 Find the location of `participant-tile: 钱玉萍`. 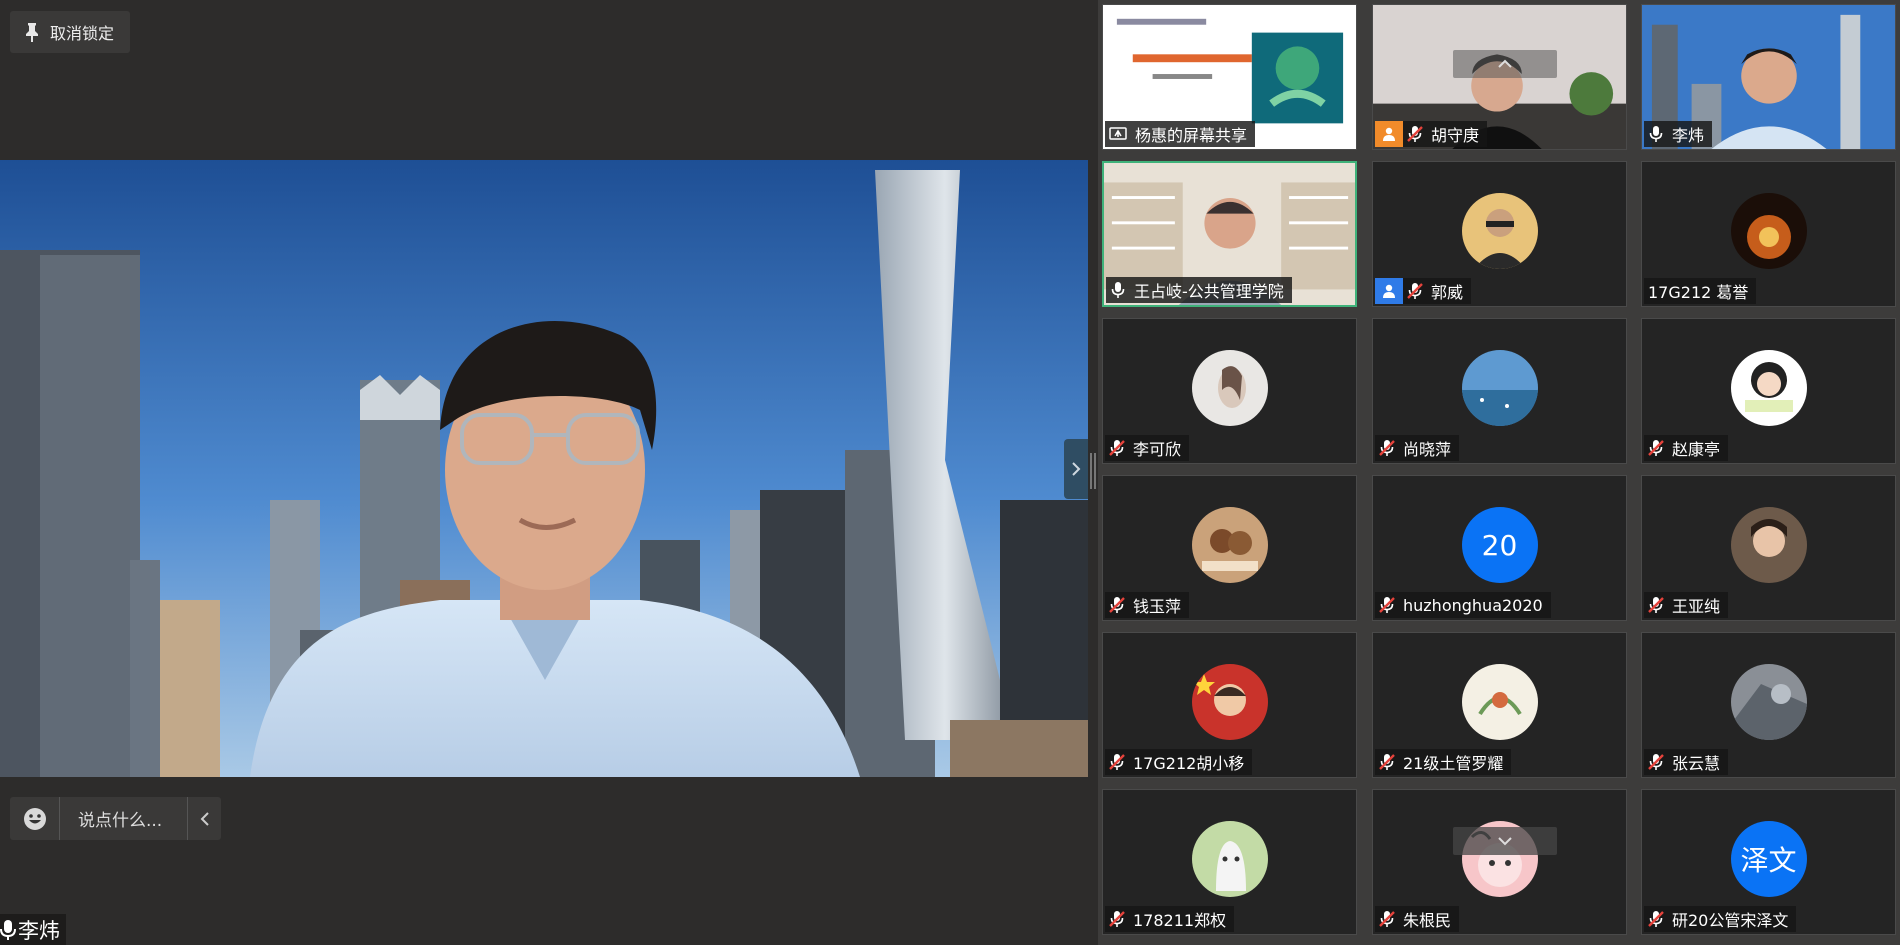

participant-tile: 钱玉萍 is located at coordinates (1229, 548).